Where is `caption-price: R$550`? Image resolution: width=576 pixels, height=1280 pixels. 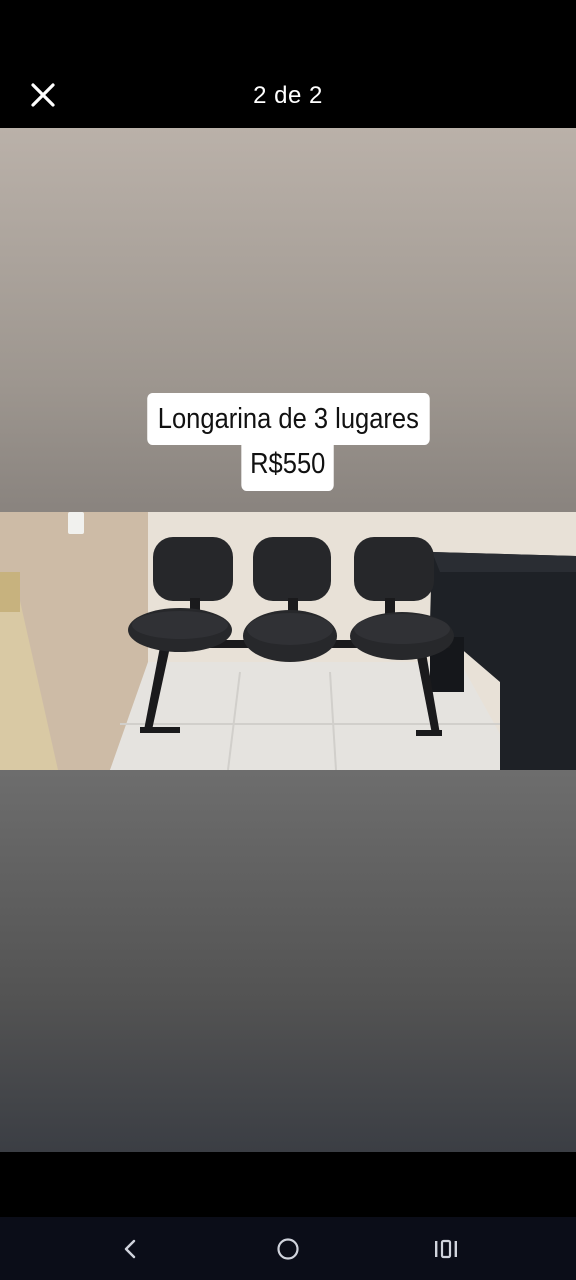 caption-price: R$550 is located at coordinates (288, 466).